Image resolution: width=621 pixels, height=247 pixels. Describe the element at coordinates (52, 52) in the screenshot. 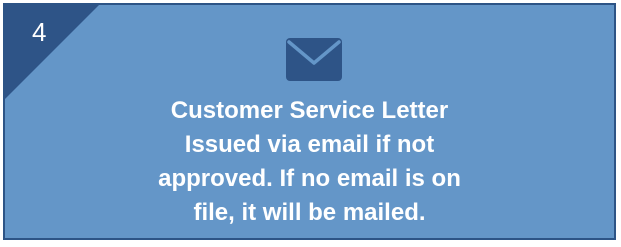

I see `step-corner-badge` at that location.